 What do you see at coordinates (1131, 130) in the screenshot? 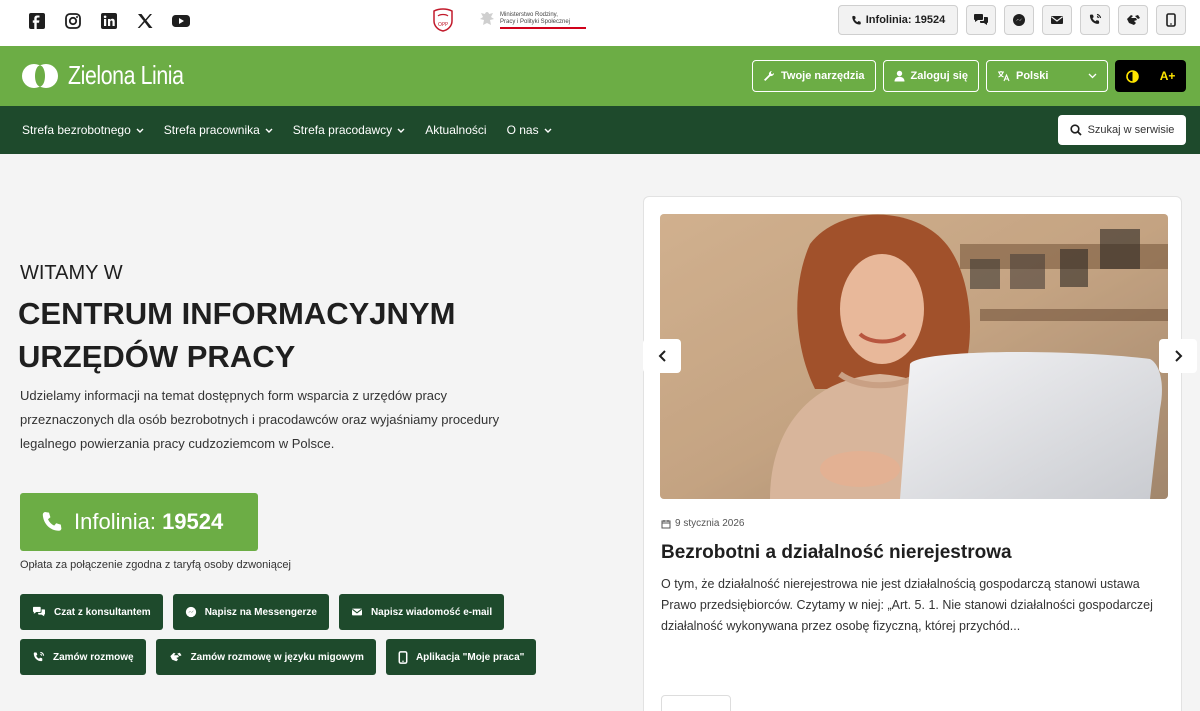
I see `search-label: Szukaj w serwisie` at bounding box center [1131, 130].